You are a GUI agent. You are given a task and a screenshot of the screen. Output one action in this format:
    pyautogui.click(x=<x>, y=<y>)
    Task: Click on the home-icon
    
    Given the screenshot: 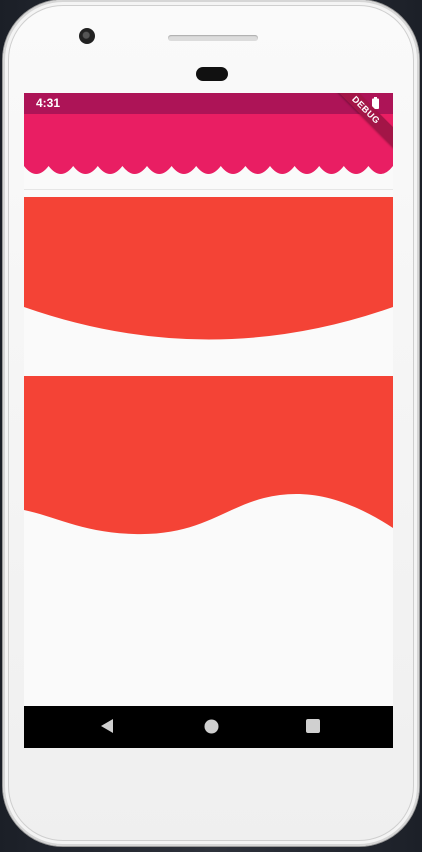 What is the action you would take?
    pyautogui.click(x=211, y=726)
    